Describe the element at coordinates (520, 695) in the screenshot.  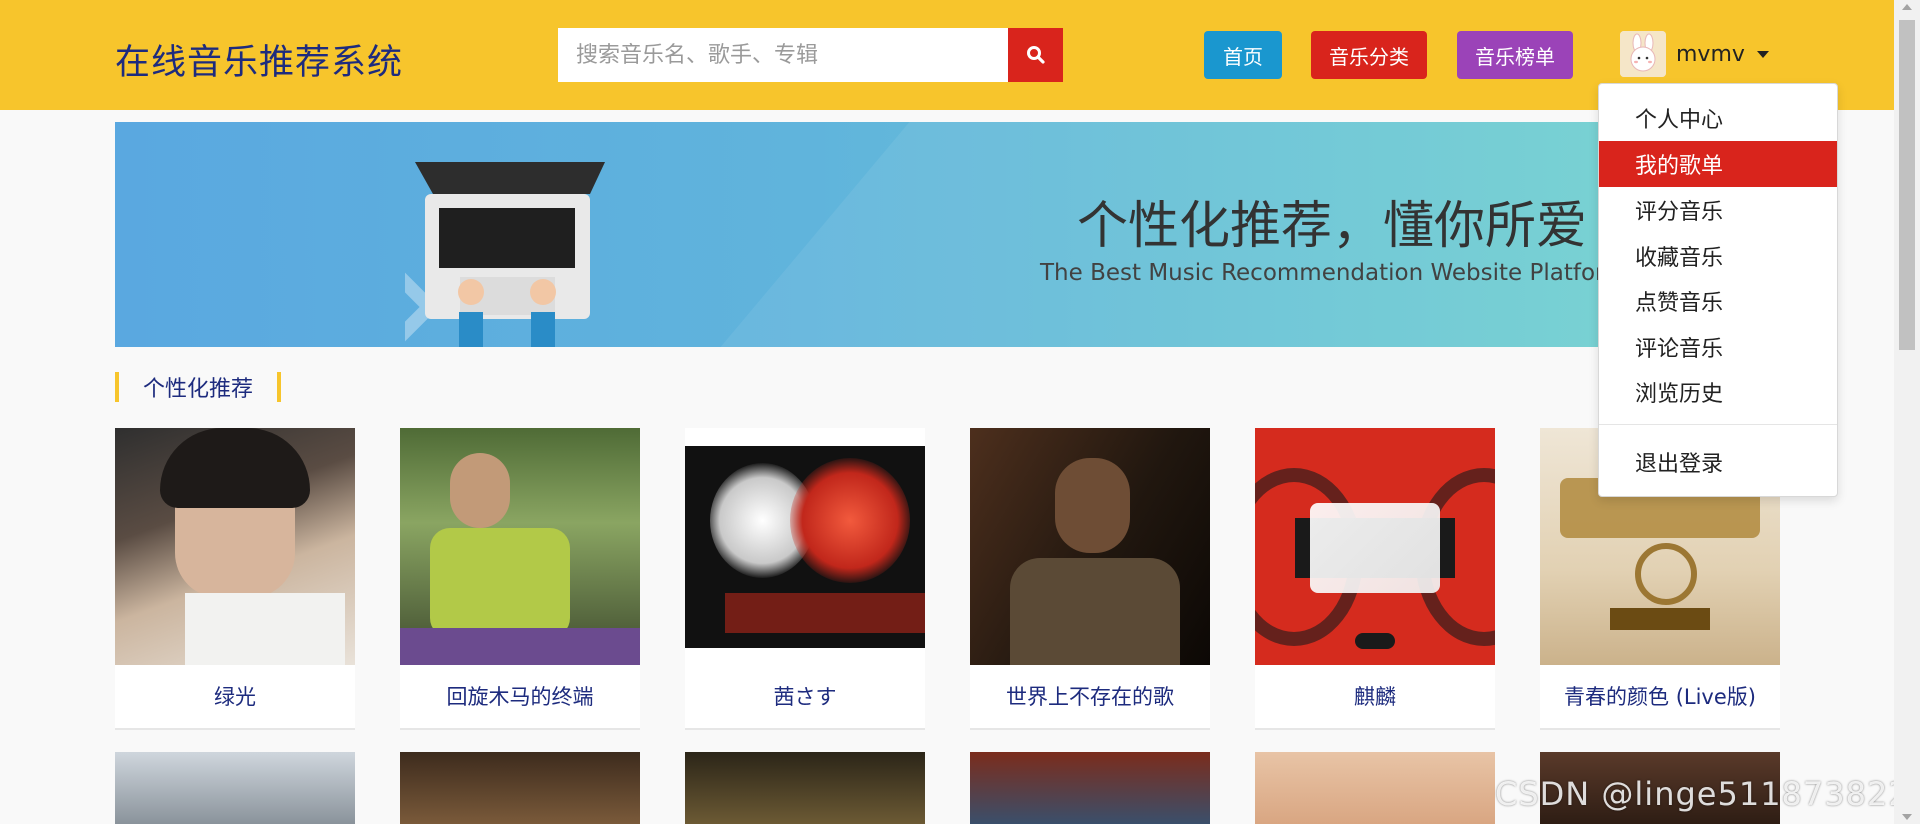
I see `song-title: 回旋木马的终端` at that location.